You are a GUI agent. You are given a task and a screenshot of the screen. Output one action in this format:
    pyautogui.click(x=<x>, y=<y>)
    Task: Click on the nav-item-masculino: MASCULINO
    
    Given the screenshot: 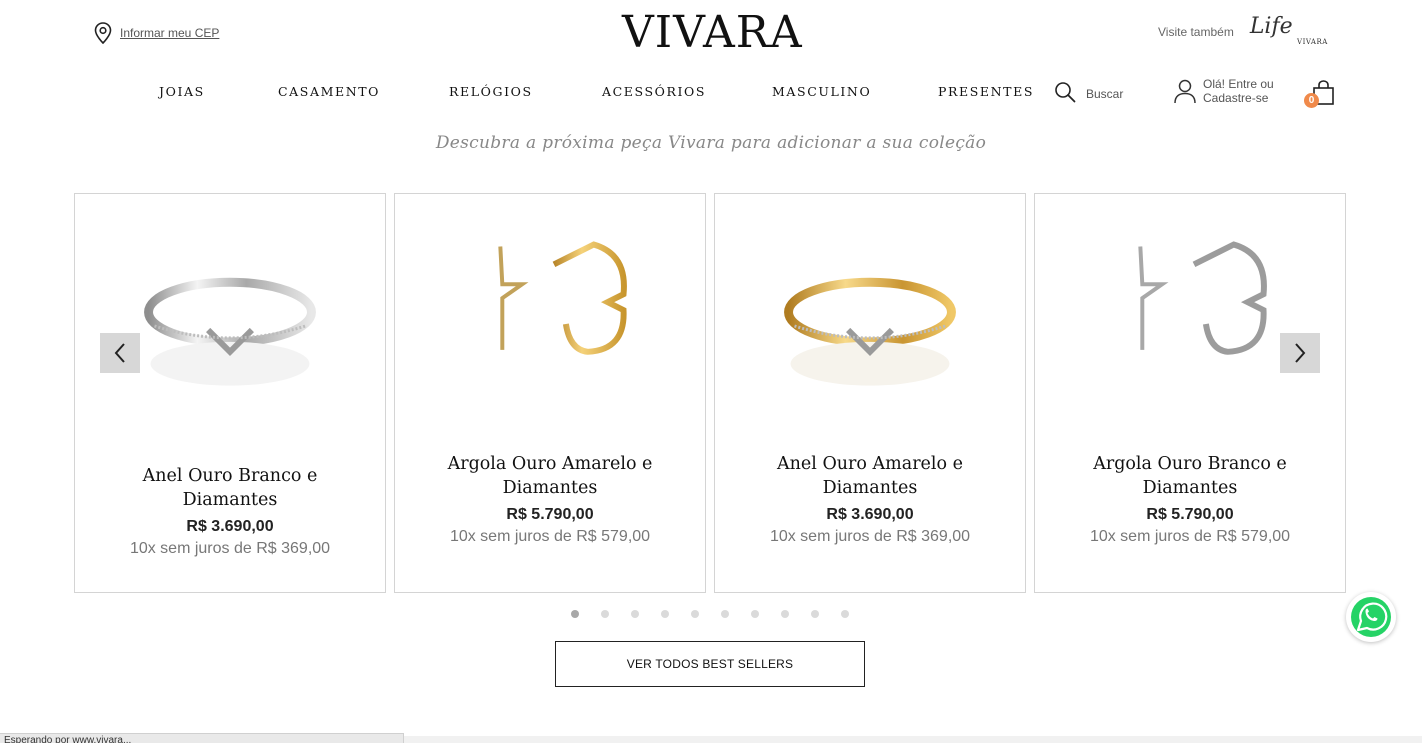 What is the action you would take?
    pyautogui.click(x=821, y=91)
    